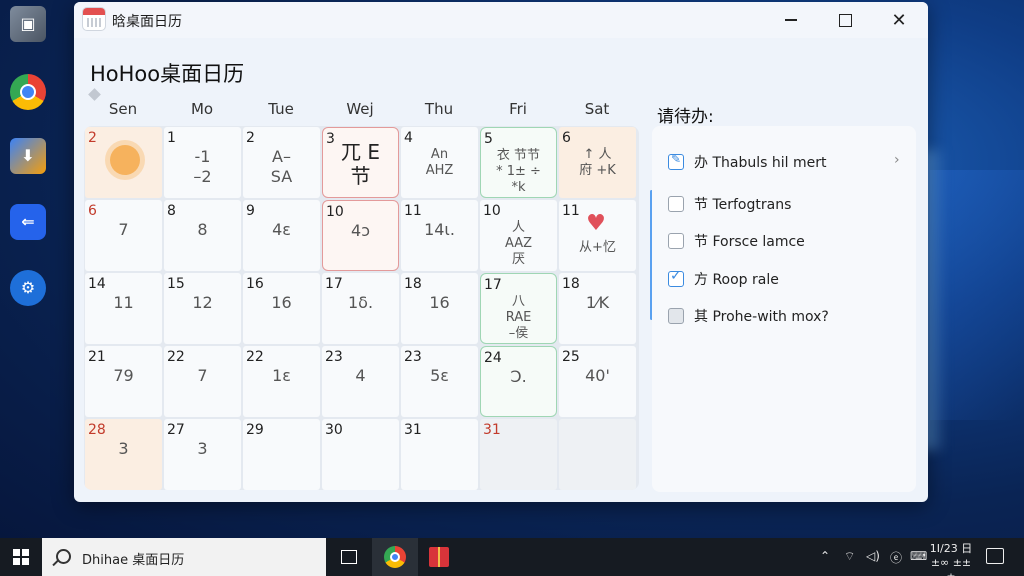 The image size is (1024, 576). Describe the element at coordinates (202, 235) in the screenshot. I see `calendar-day-cell: 88` at that location.